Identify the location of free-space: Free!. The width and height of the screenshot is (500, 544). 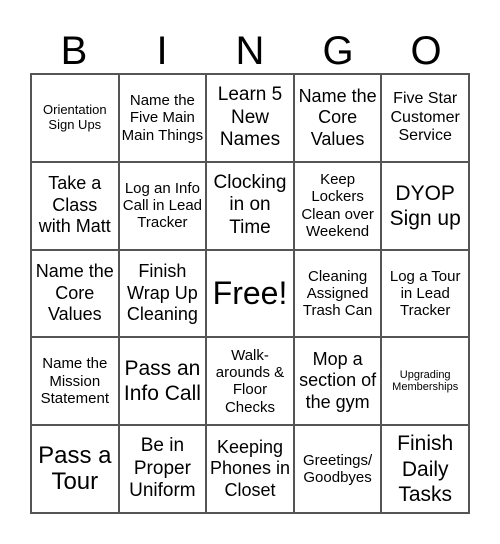
(250, 293).